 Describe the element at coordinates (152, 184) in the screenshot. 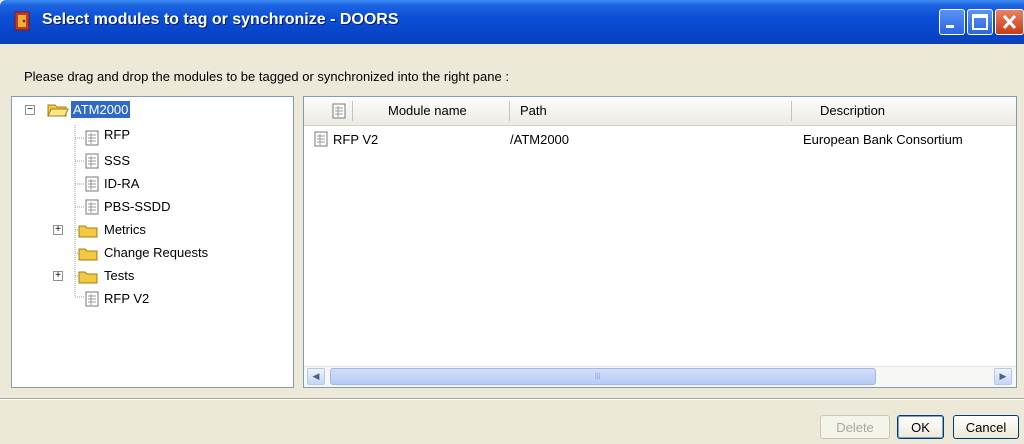

I see `tree-item-id-ra: ID-RA` at that location.